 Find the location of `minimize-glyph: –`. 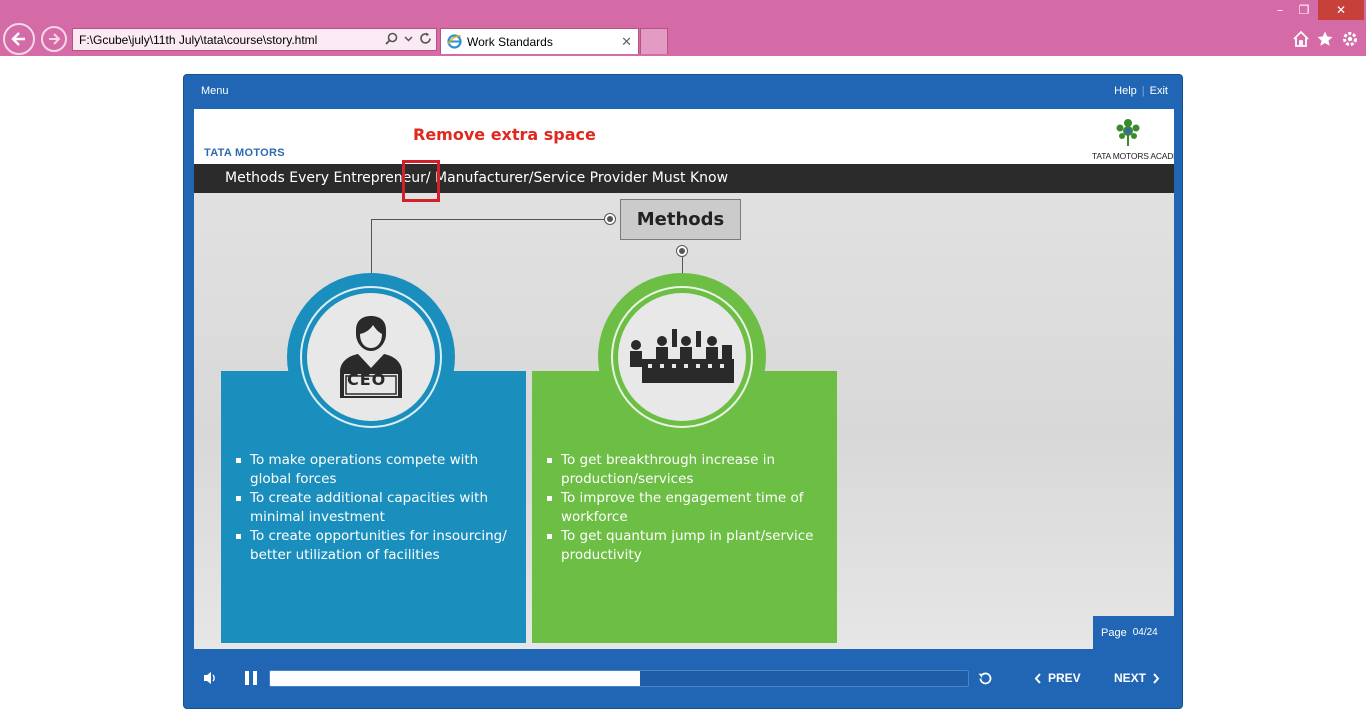

minimize-glyph: – is located at coordinates (1280, 10).